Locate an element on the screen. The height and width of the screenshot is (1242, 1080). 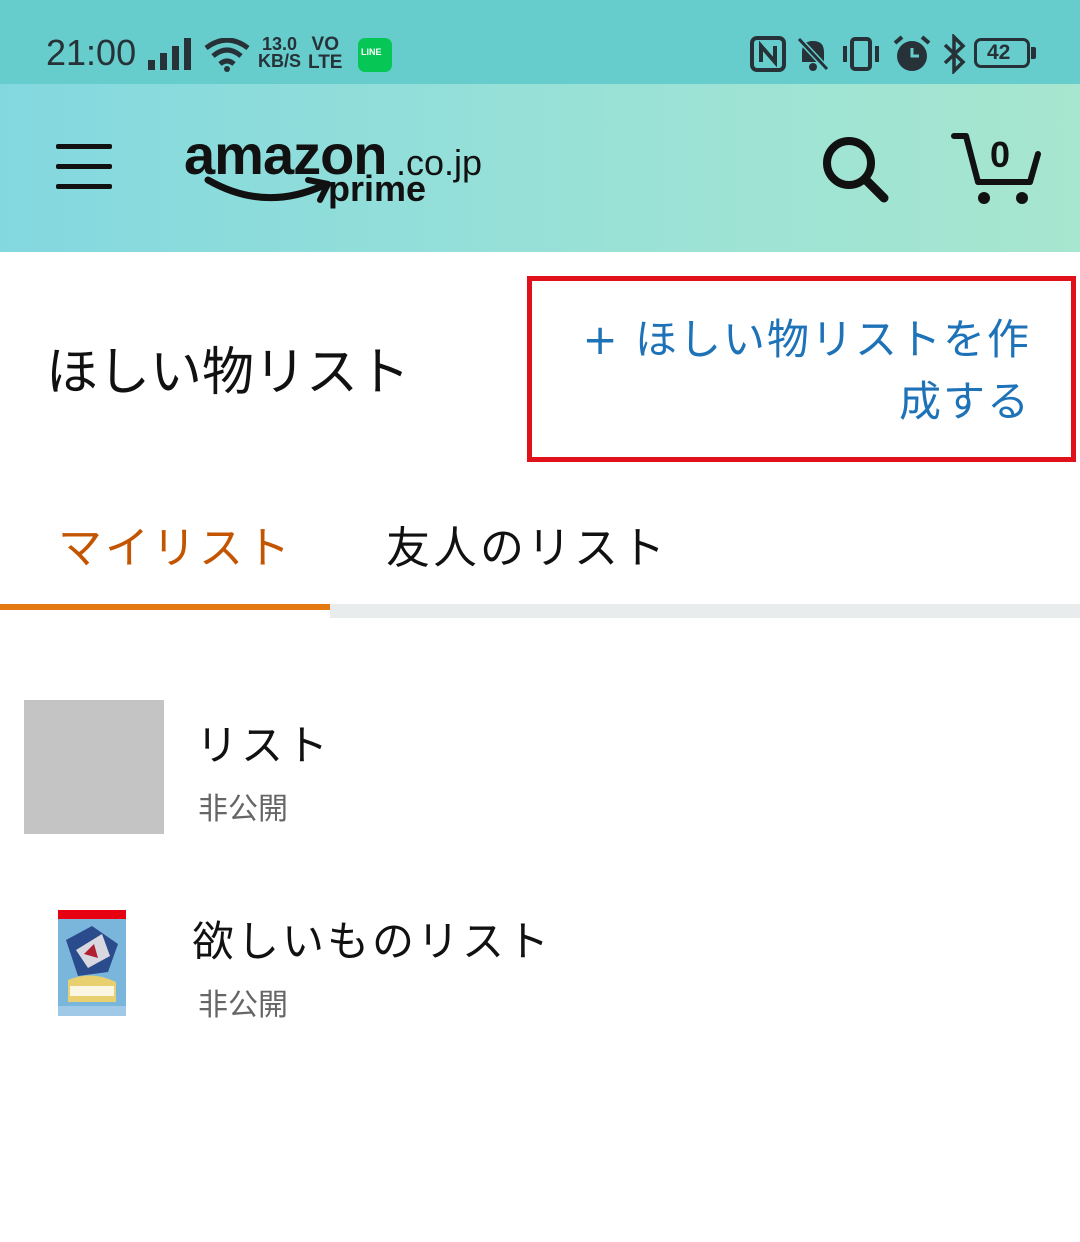
status-bar: 21:00 13.0 KB/S VO LTE LINE 42 is located at coordinates (540, 42).